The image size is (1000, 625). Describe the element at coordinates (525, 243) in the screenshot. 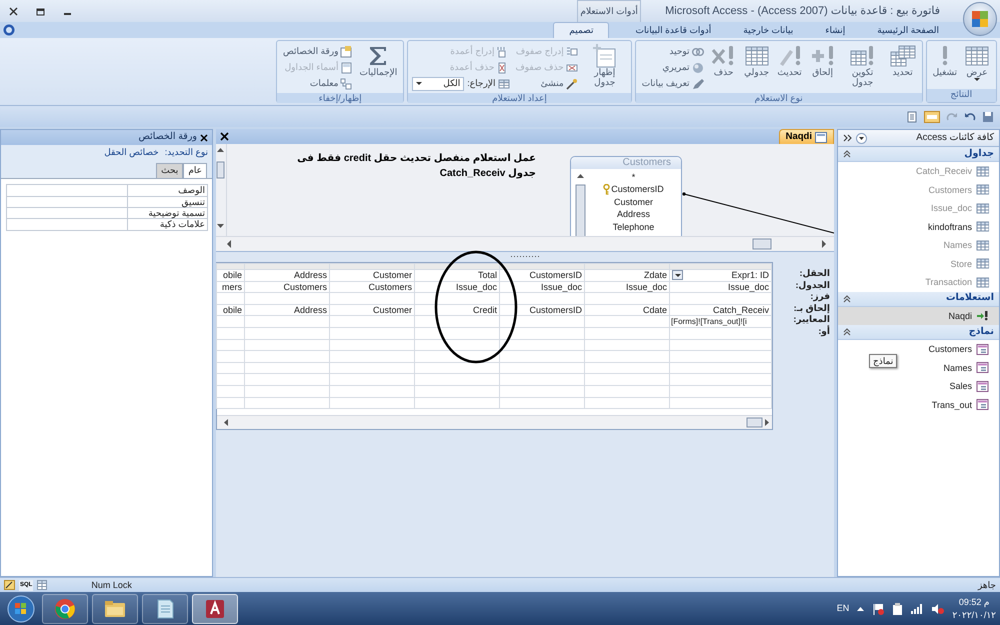

I see `horizontal-scrollbar` at that location.